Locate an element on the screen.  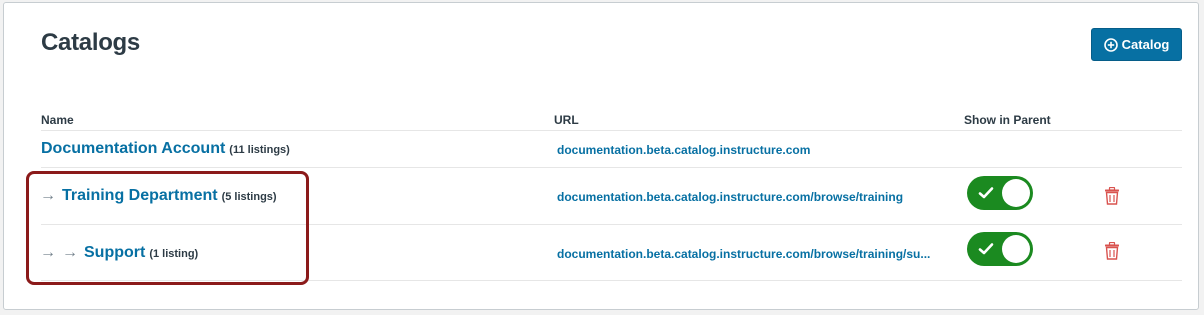
add-catalog-label: Catalog is located at coordinates (1145, 44).